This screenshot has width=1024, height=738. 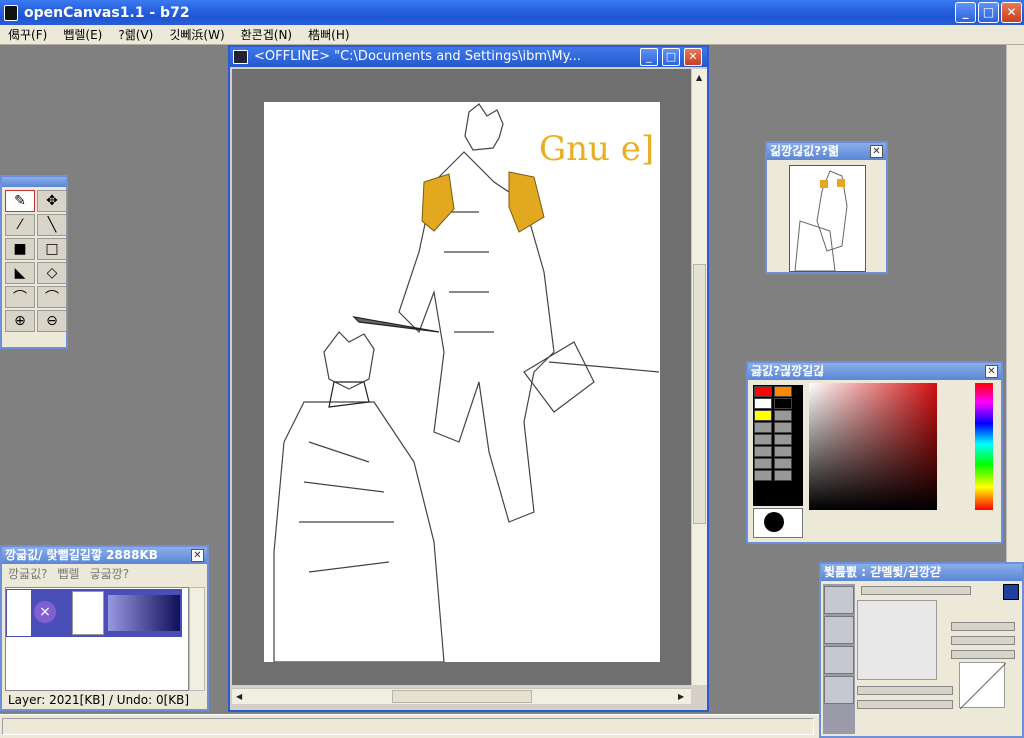 I want to click on zoom-out-tool-icon: ⊖, so click(x=52, y=321).